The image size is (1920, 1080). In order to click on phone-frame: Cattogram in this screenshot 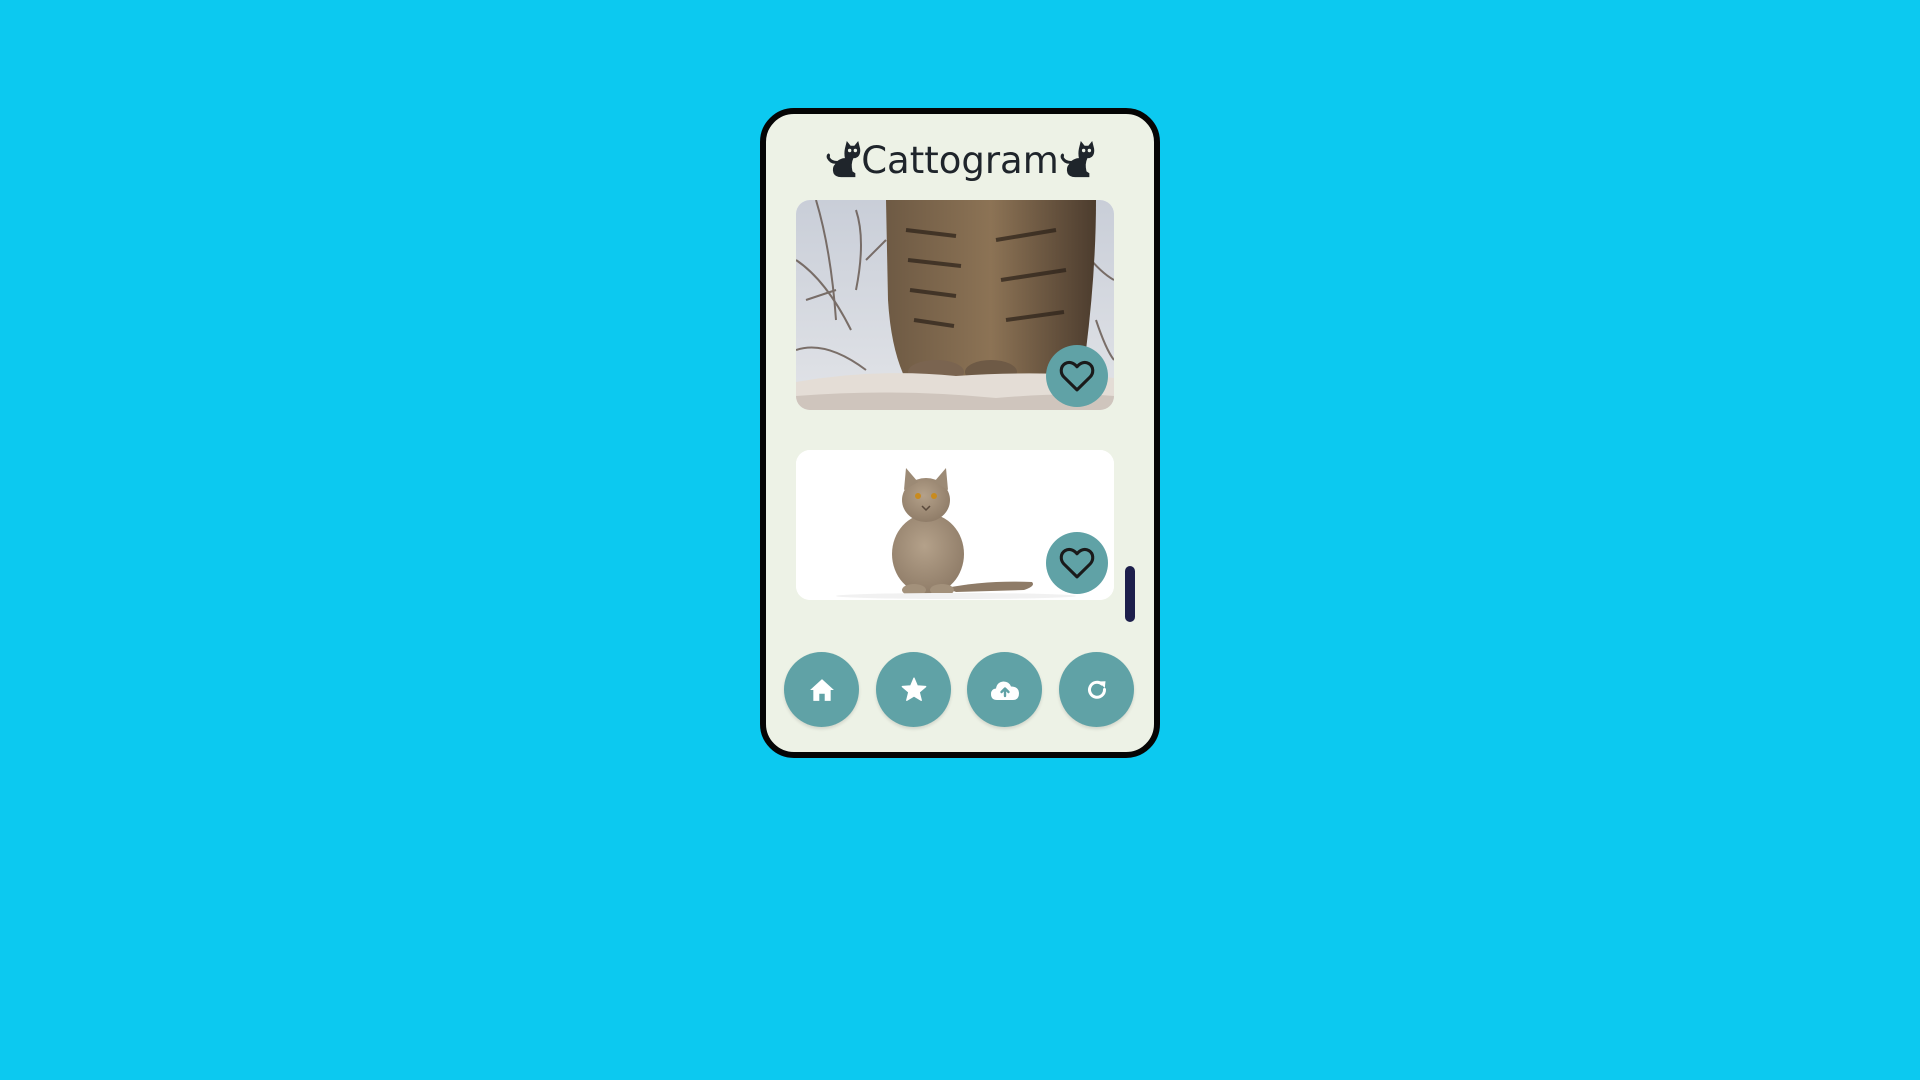, I will do `click(960, 433)`.